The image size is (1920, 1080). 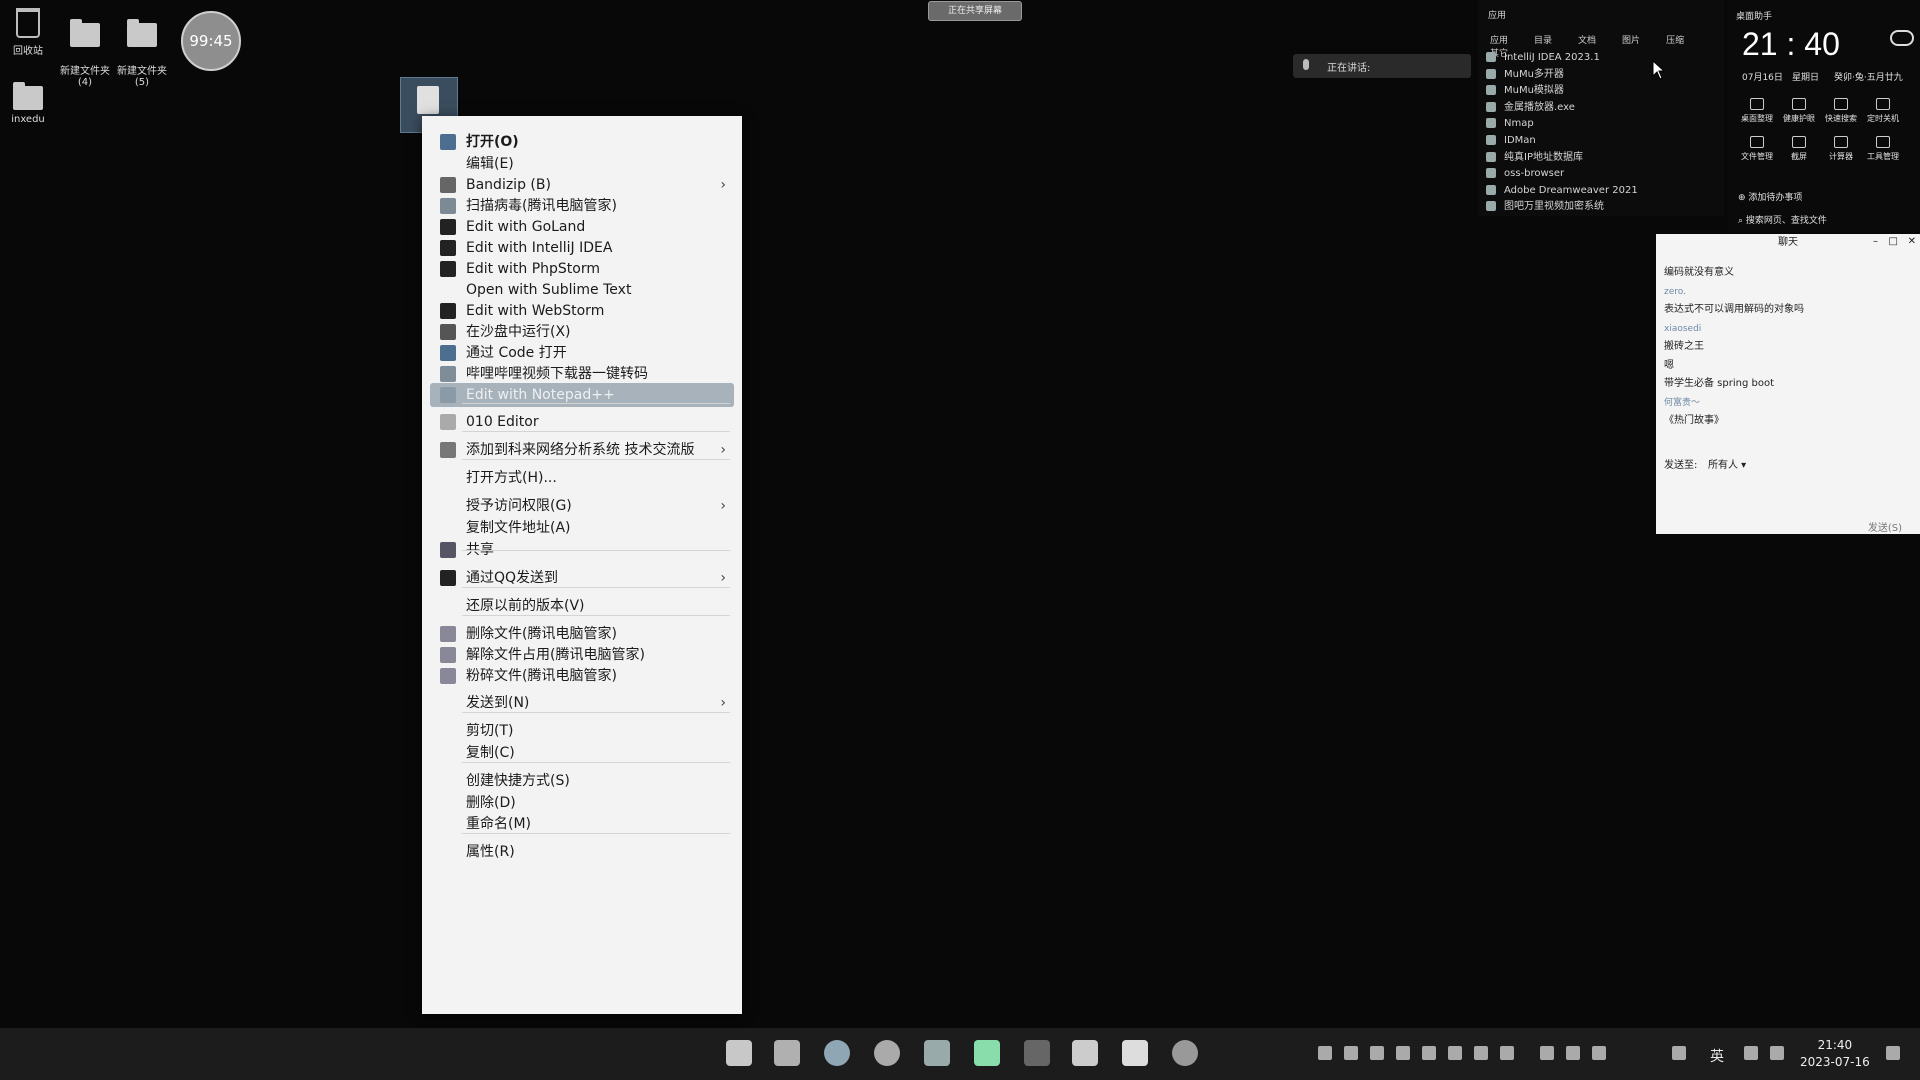 I want to click on tool-icon, so click(x=1799, y=142).